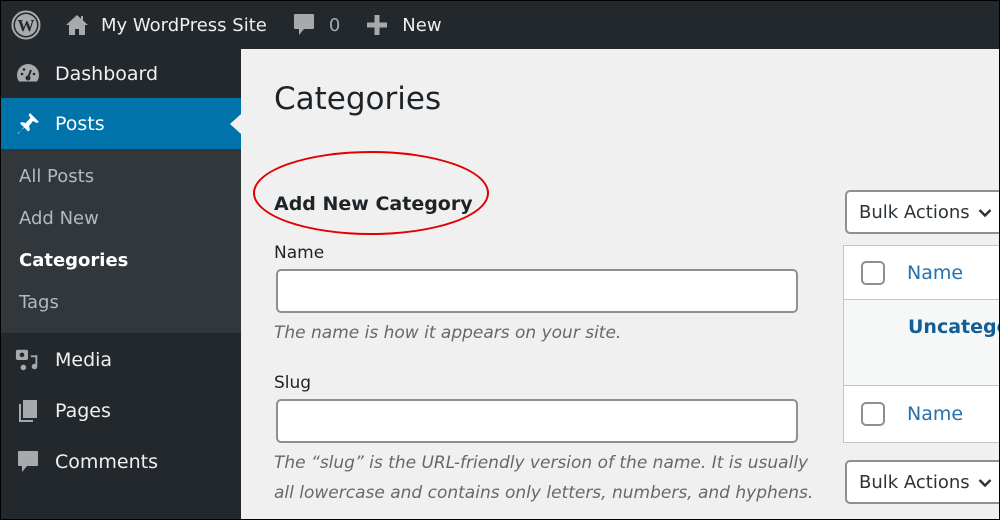 This screenshot has height=520, width=1000. What do you see at coordinates (121, 123) in the screenshot?
I see `sidebar-item-posts: Posts` at bounding box center [121, 123].